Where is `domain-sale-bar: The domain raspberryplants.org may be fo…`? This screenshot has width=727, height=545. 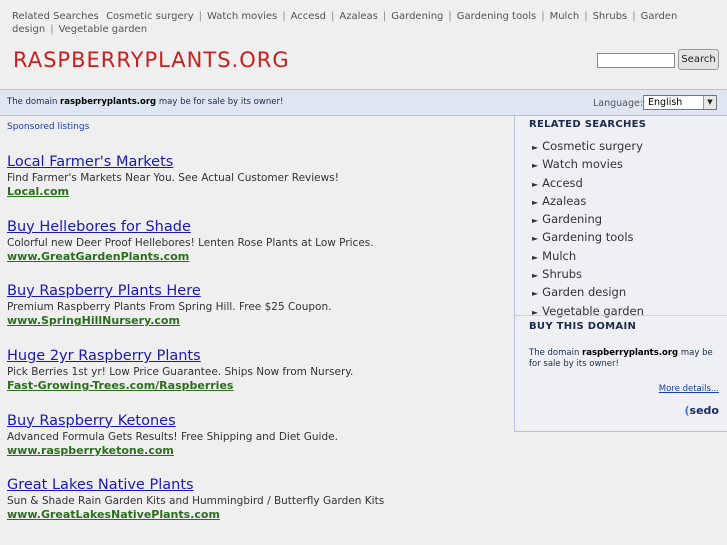
domain-sale-bar: The domain raspberryplants.org may be fo… is located at coordinates (363, 102).